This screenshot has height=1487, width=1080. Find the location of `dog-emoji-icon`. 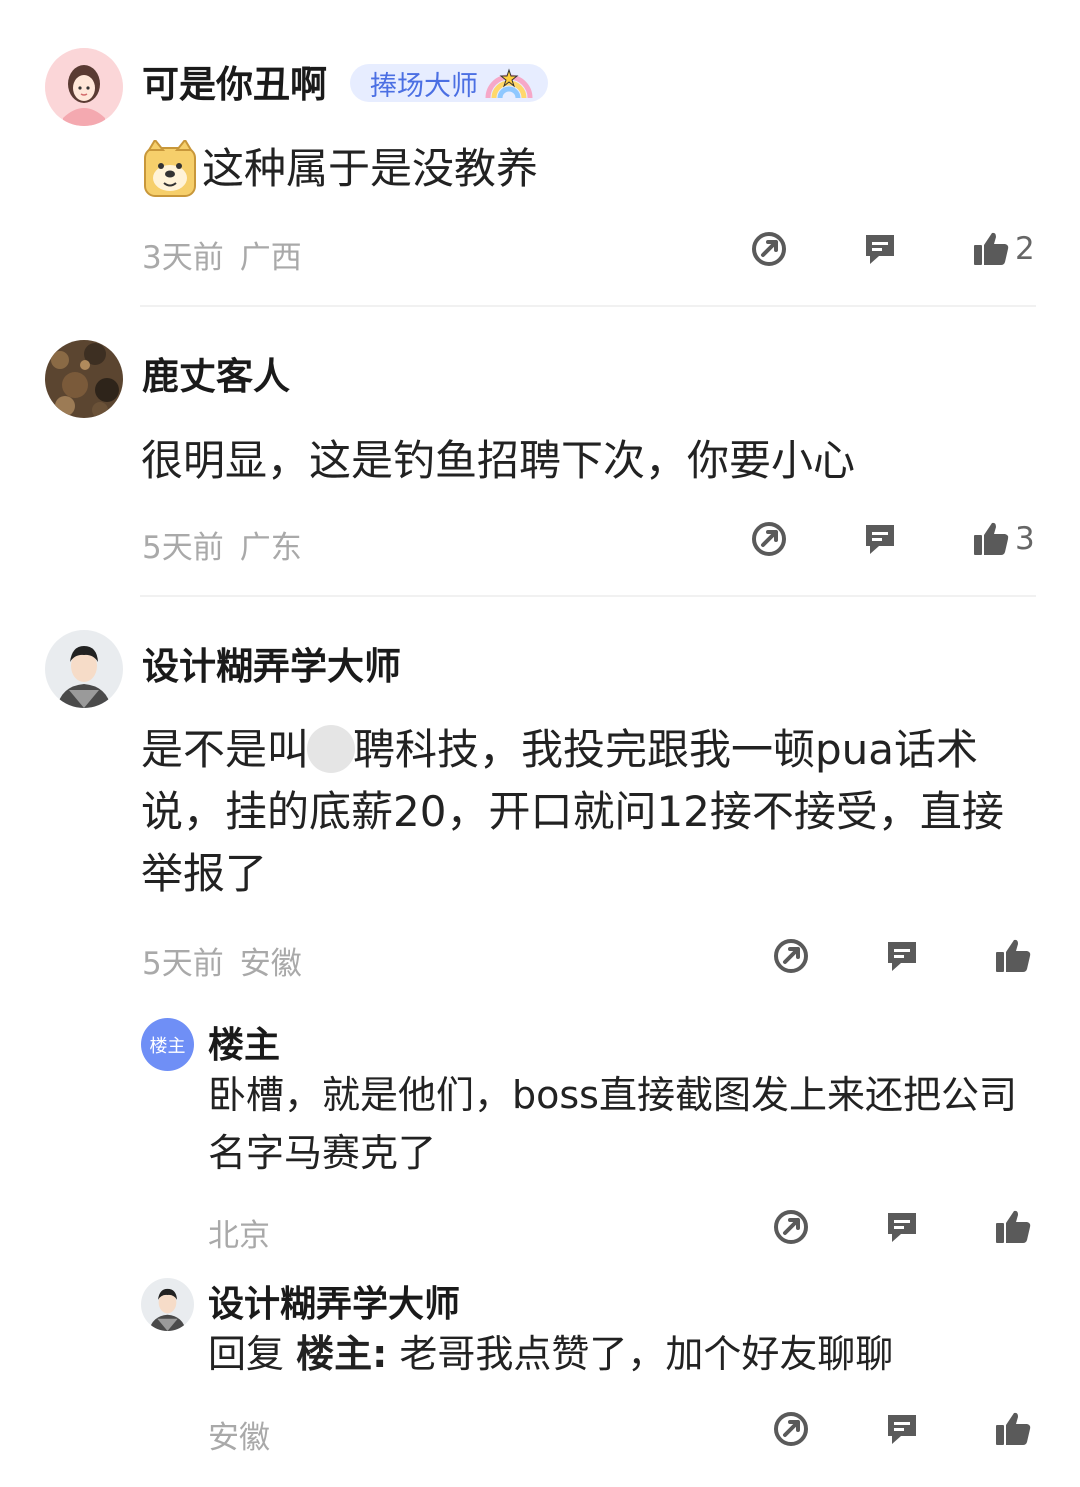

dog-emoji-icon is located at coordinates (170, 168).